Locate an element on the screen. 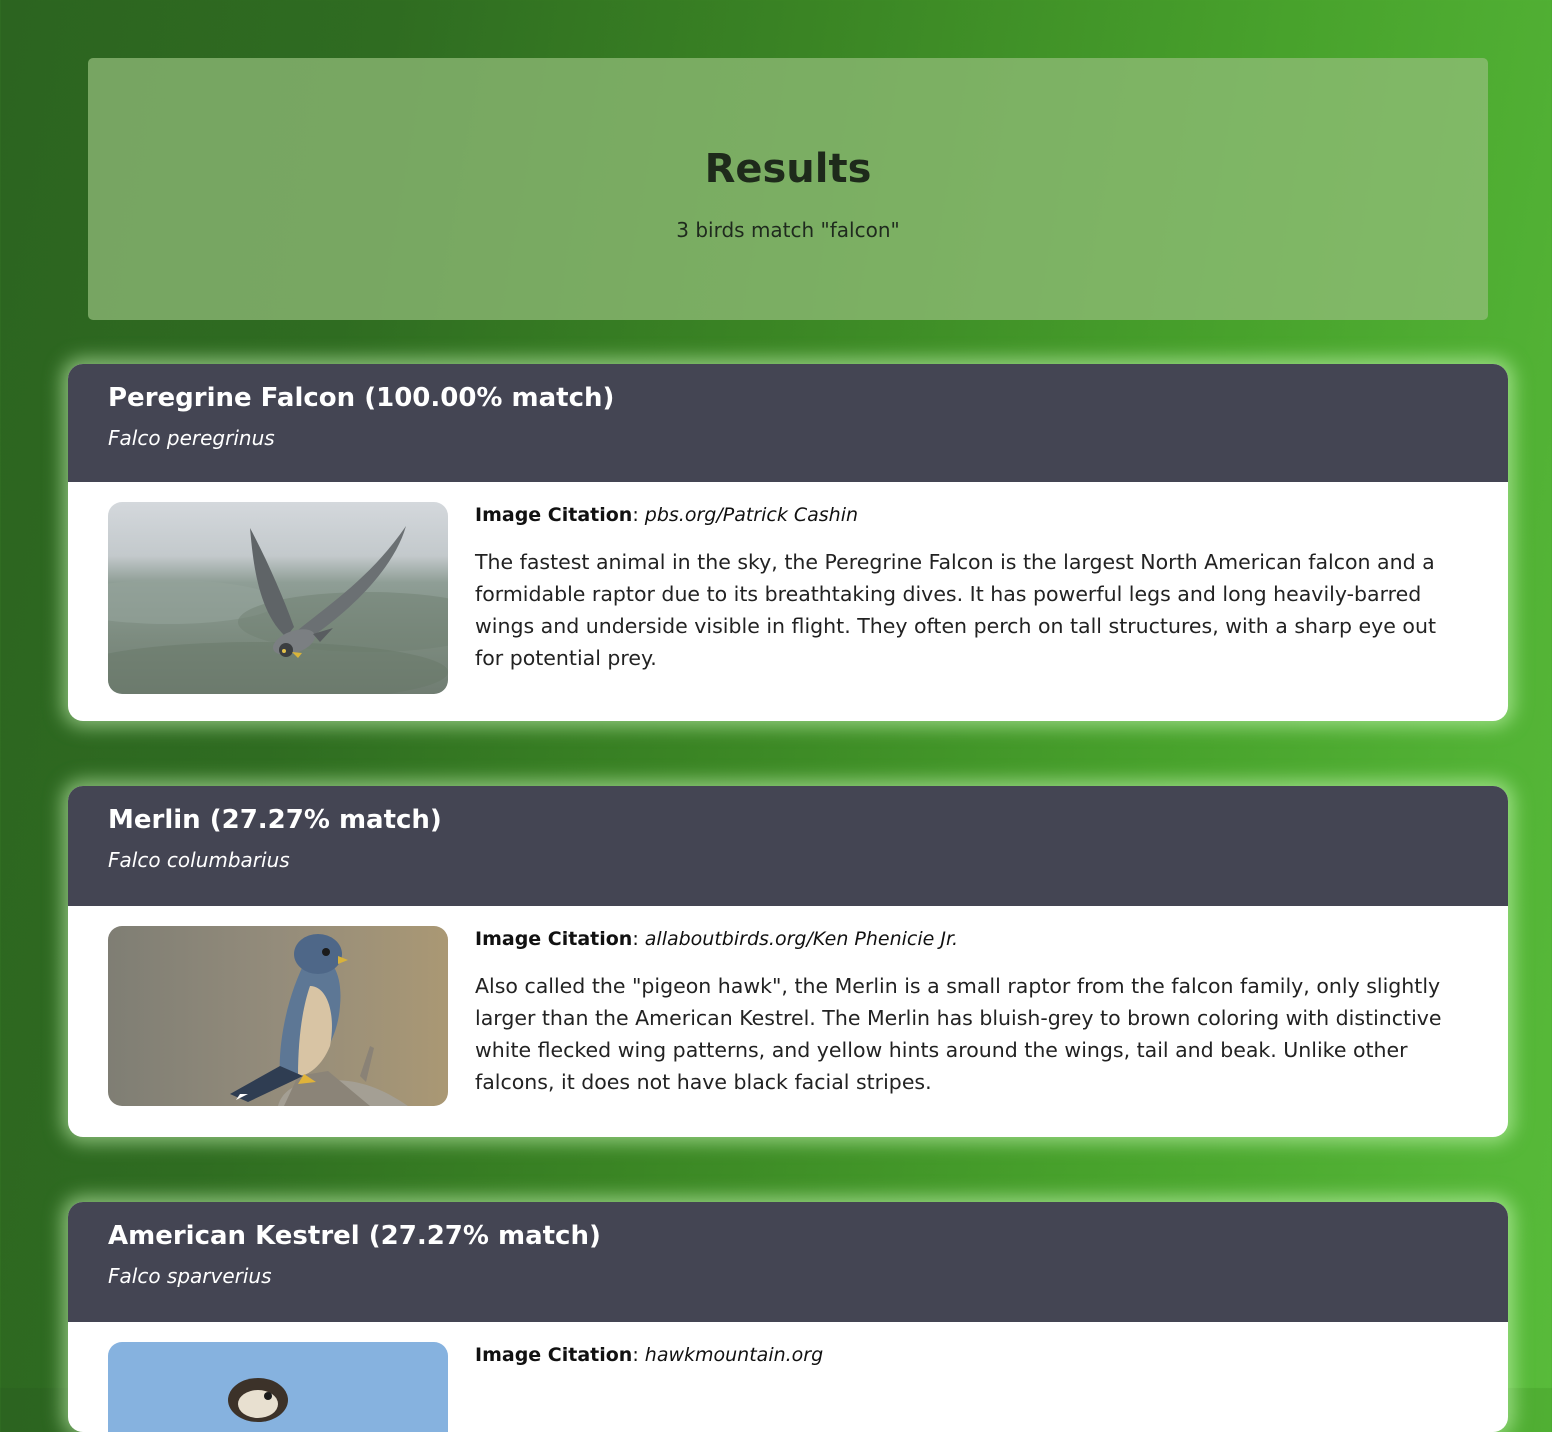 This screenshot has height=1432, width=1552. results-count: 3 birds match "falcon" is located at coordinates (788, 230).